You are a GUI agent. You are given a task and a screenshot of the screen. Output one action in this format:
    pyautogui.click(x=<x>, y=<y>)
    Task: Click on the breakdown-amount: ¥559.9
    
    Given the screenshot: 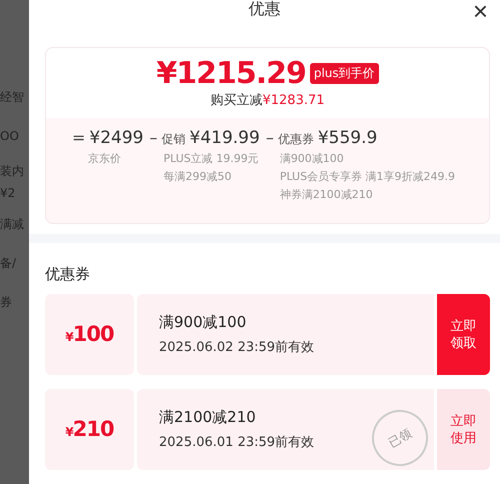 What is the action you would take?
    pyautogui.click(x=348, y=138)
    